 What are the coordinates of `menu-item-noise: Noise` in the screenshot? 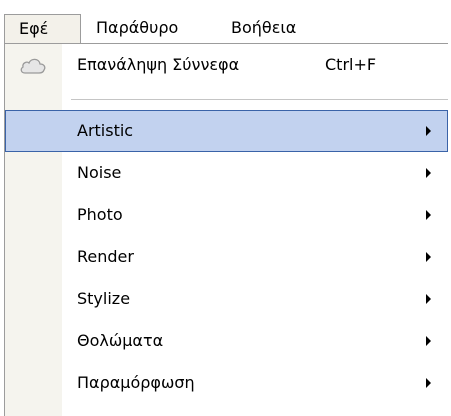 It's located at (226, 173).